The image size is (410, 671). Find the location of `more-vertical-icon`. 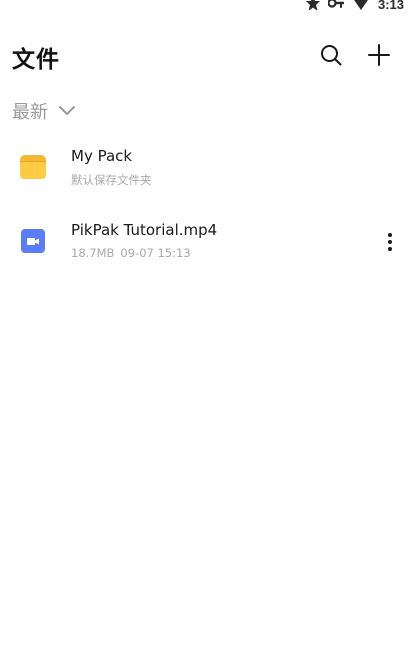

more-vertical-icon is located at coordinates (390, 242).